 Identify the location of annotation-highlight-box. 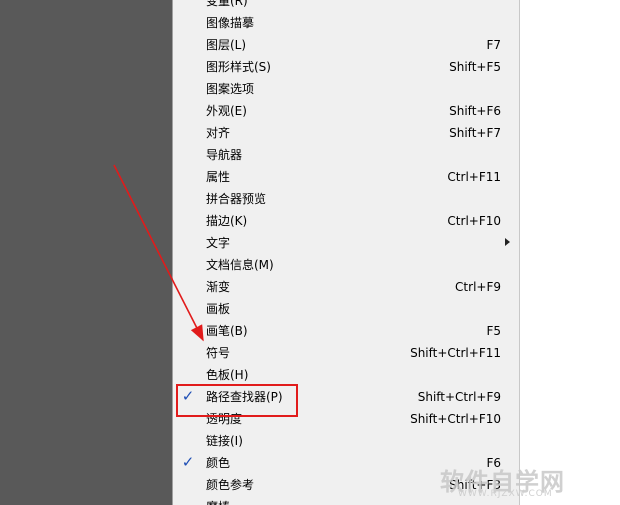
(237, 400).